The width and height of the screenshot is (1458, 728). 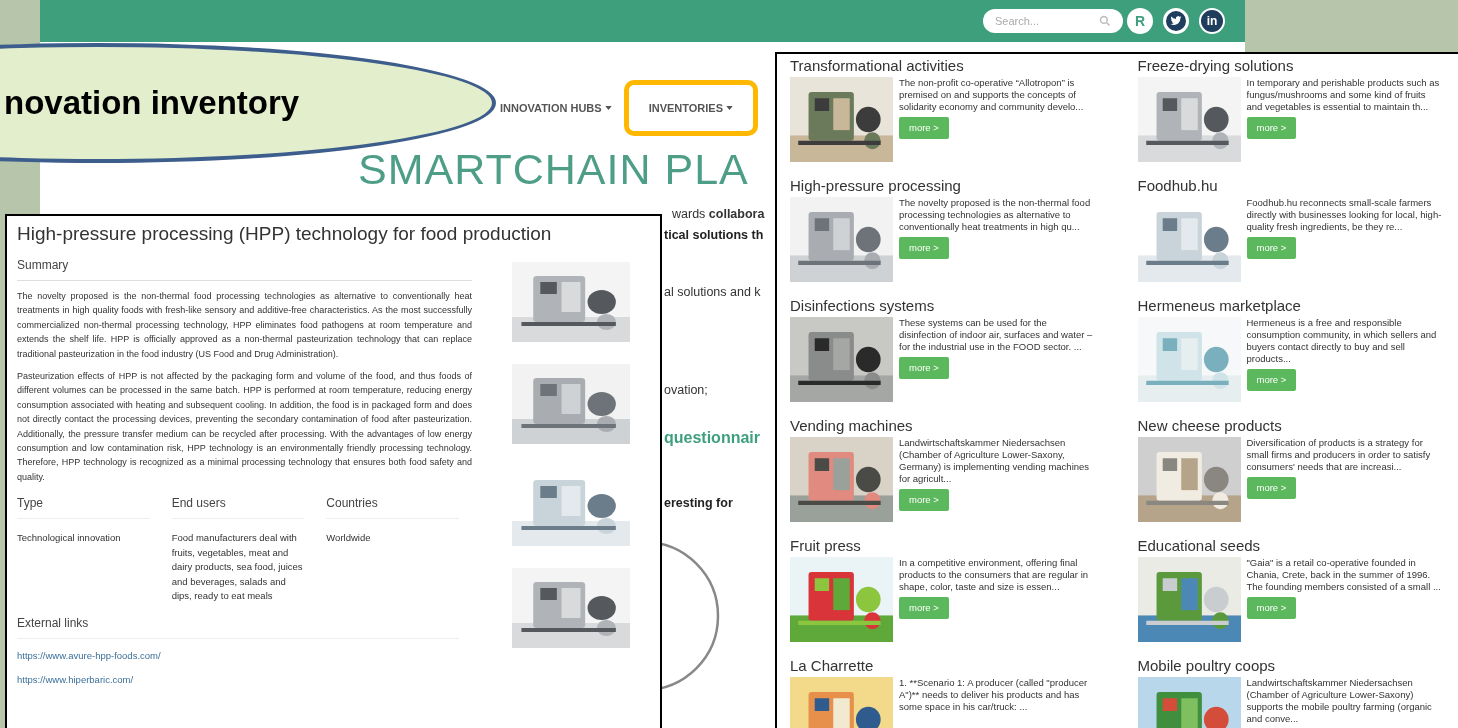 I want to click on item-title: High-pressure processing, so click(x=876, y=186).